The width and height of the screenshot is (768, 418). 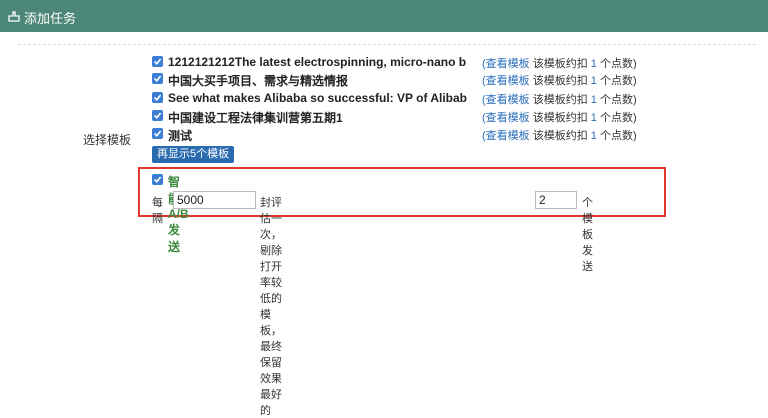 What do you see at coordinates (387, 44) in the screenshot?
I see `divider` at bounding box center [387, 44].